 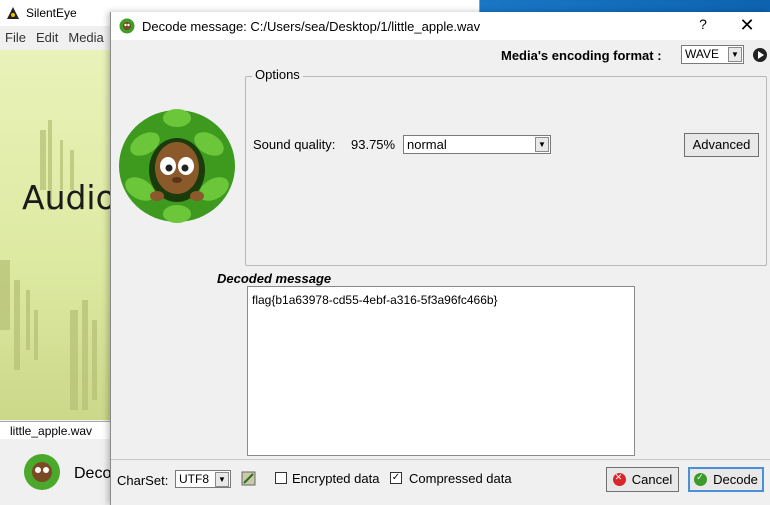 I want to click on help-button: ?, so click(x=703, y=26).